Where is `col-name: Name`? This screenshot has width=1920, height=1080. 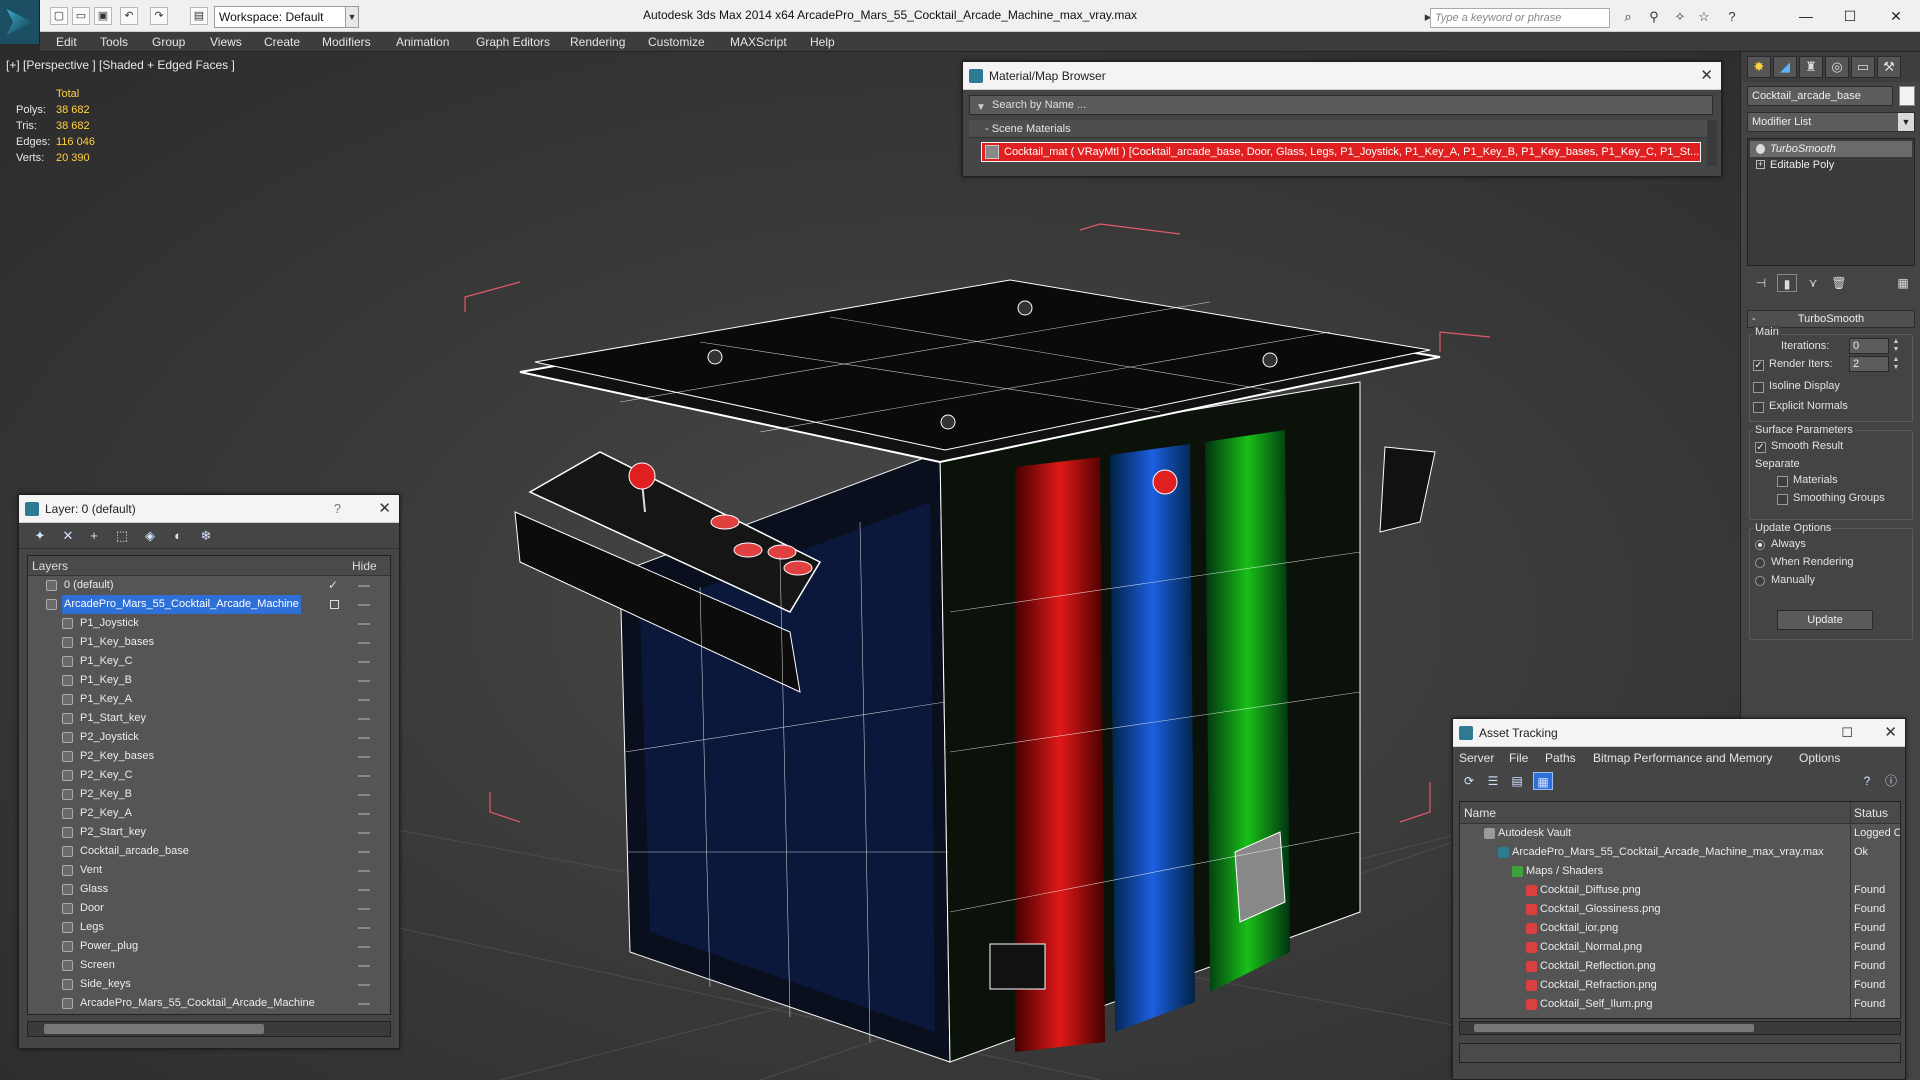 col-name: Name is located at coordinates (1480, 813).